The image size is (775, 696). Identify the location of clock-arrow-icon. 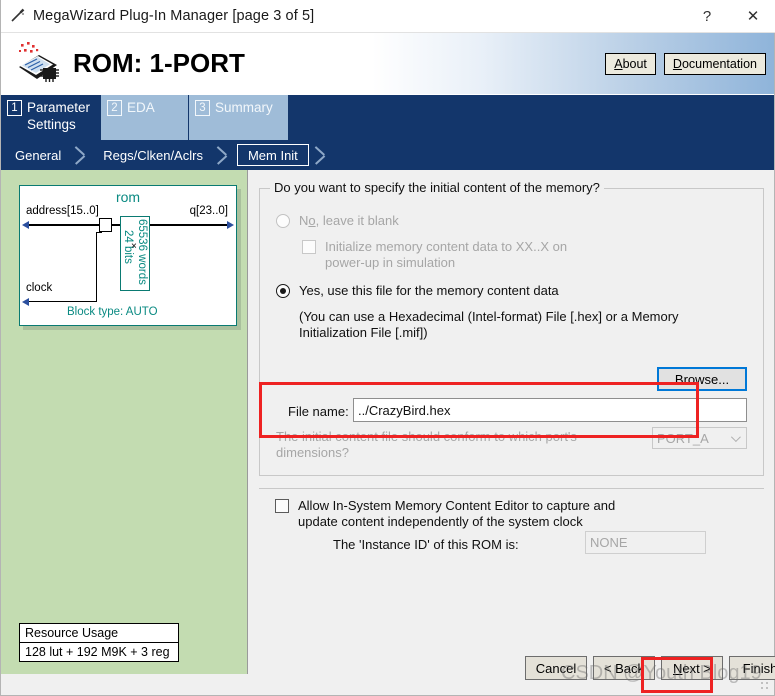
(25, 302).